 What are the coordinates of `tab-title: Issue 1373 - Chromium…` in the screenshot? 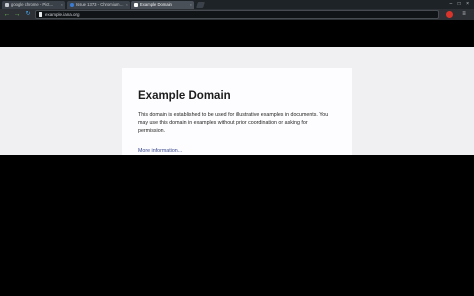 It's located at (100, 4).